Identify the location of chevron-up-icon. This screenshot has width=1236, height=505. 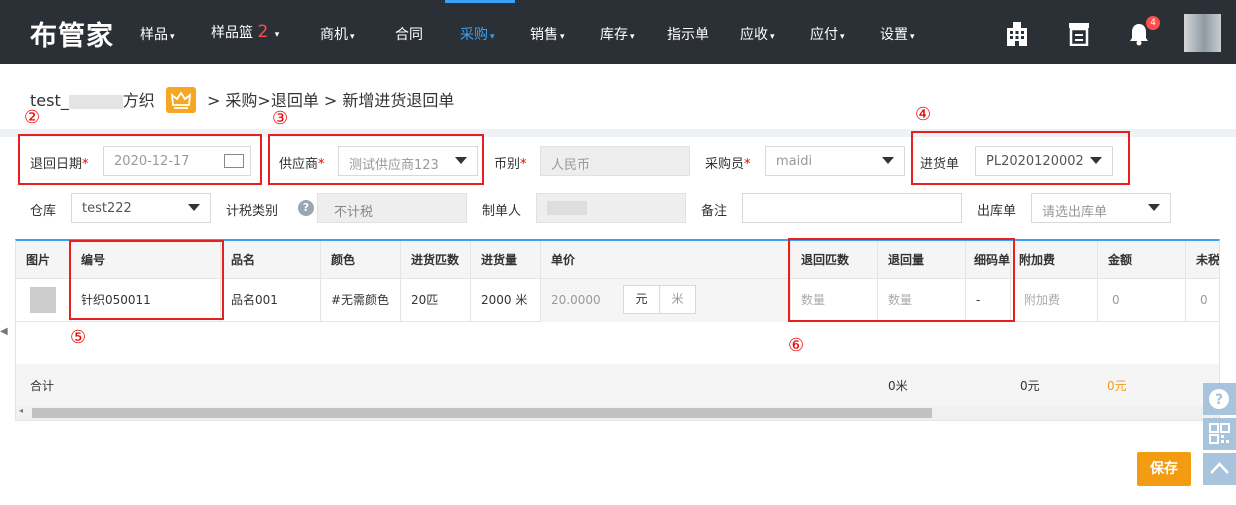
(1219, 468).